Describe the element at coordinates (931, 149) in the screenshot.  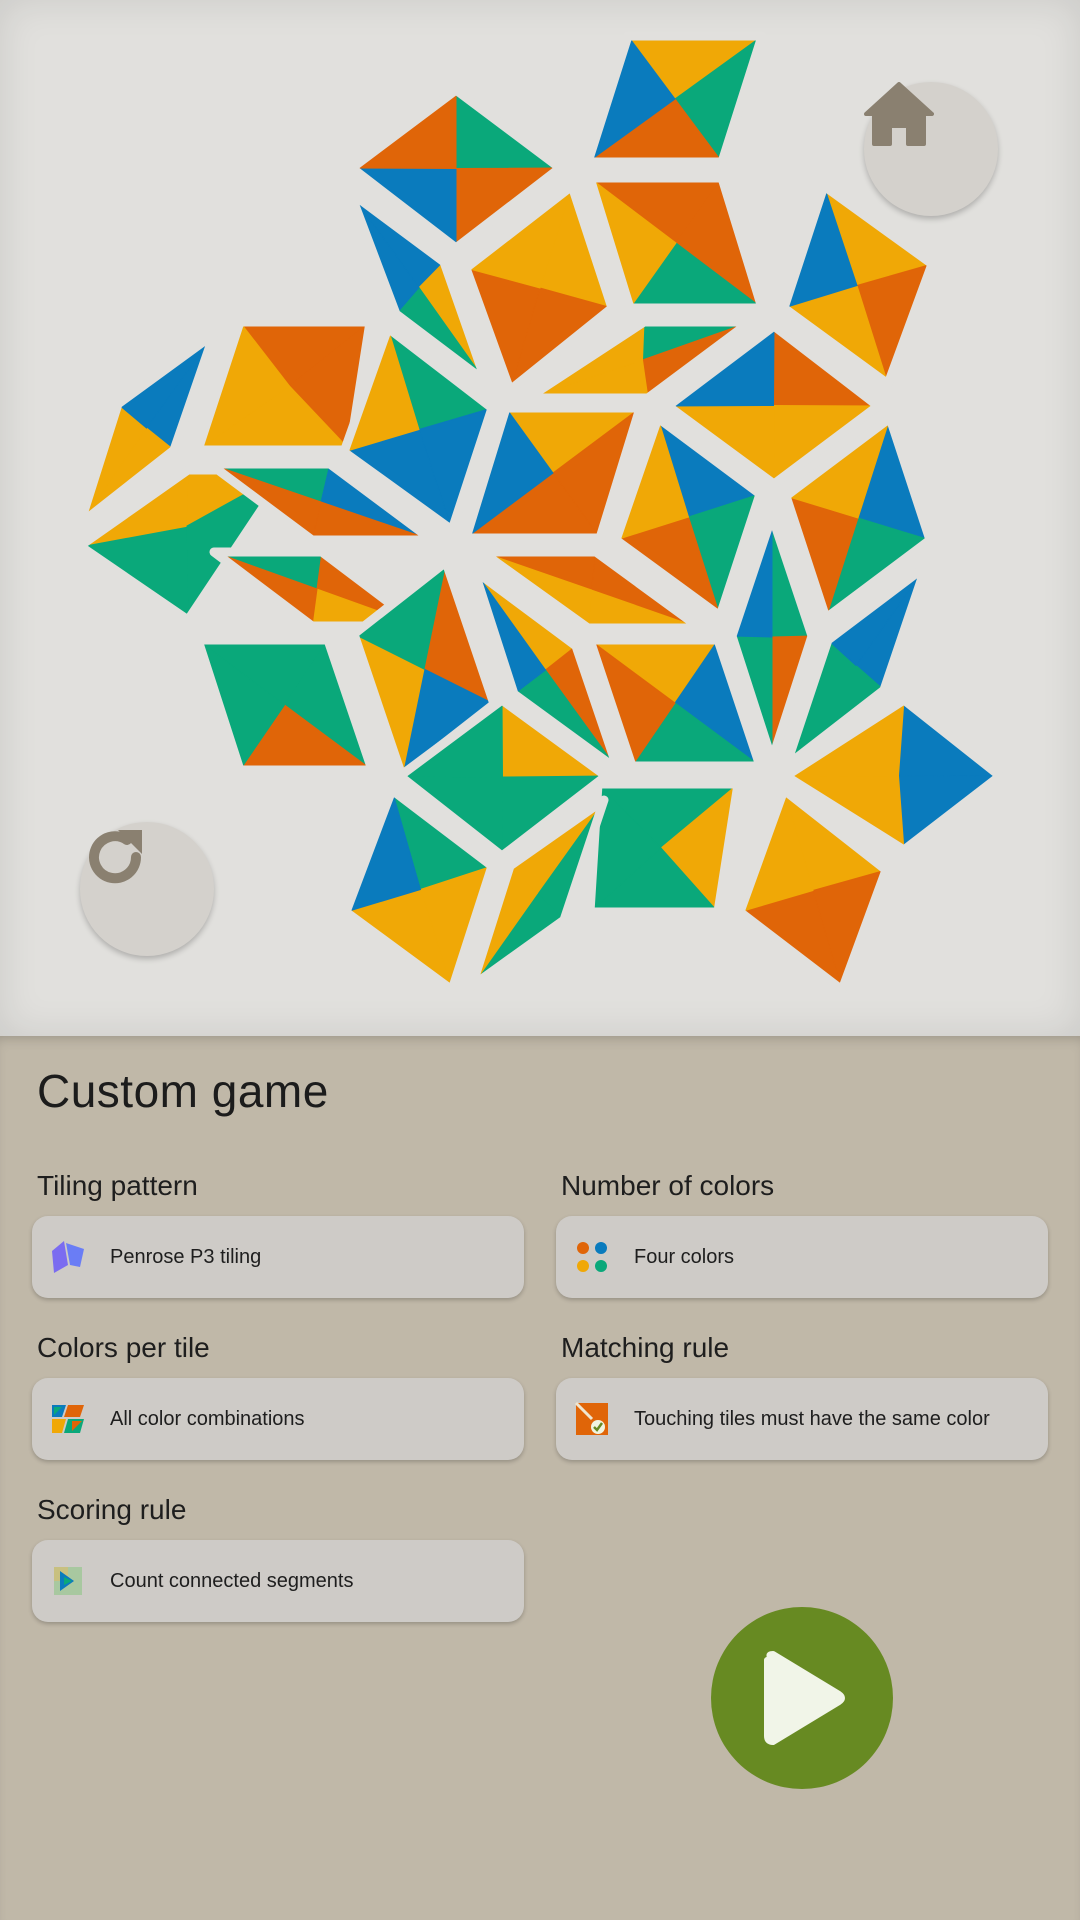
I see `home-button` at that location.